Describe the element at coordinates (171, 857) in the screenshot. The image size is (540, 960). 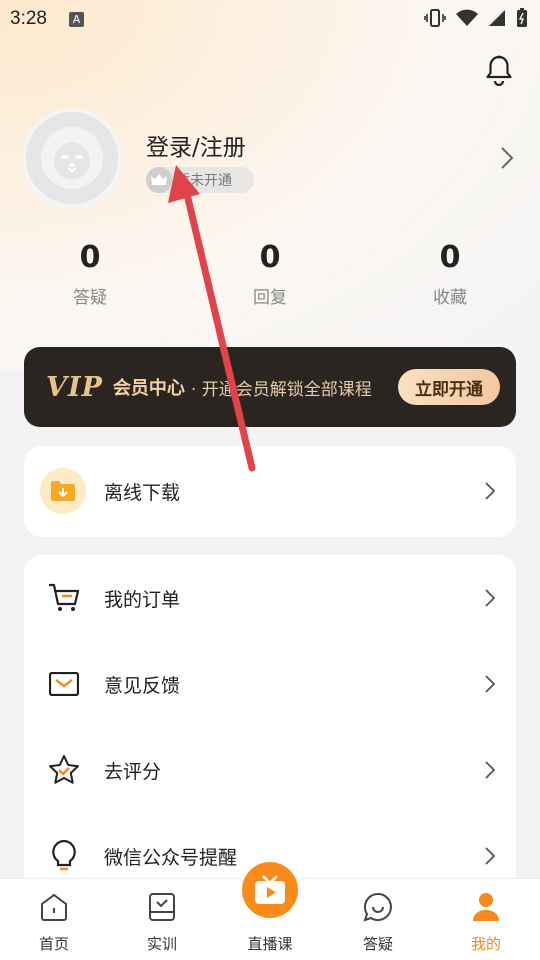
I see `menu-item-label: 微信公众号提醒` at that location.